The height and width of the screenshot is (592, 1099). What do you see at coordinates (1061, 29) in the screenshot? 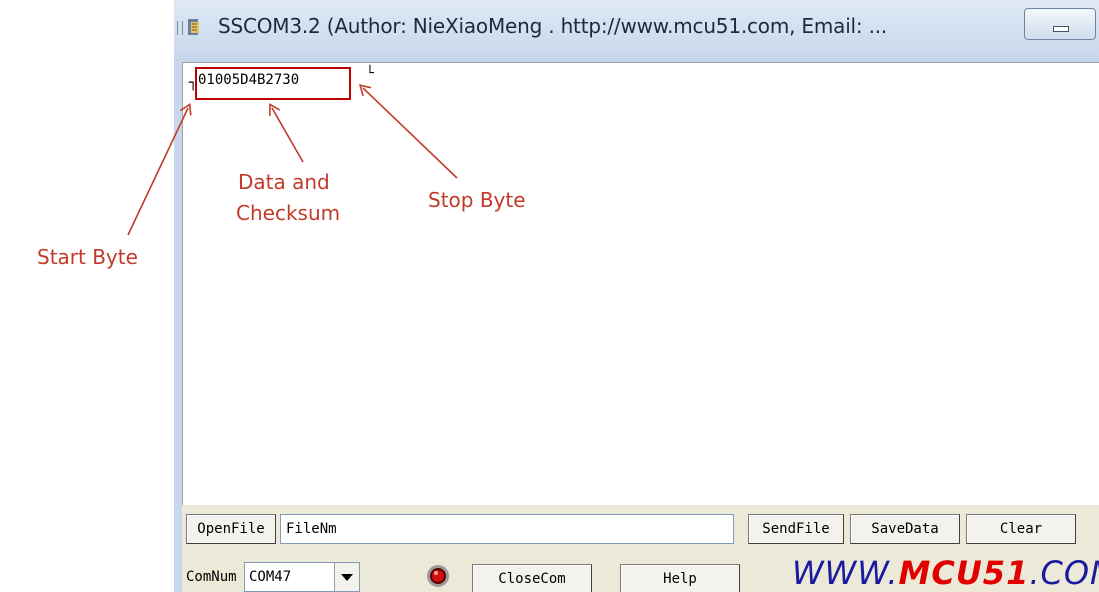
I see `minimize-icon` at bounding box center [1061, 29].